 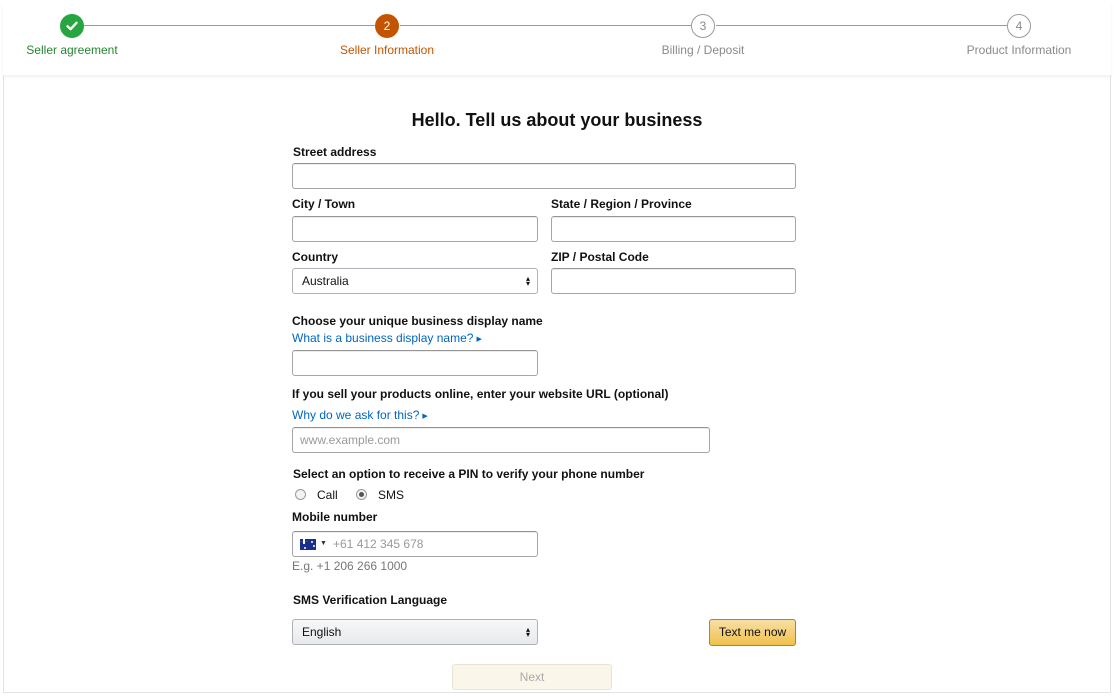 I want to click on call-option-label: Call, so click(x=327, y=495).